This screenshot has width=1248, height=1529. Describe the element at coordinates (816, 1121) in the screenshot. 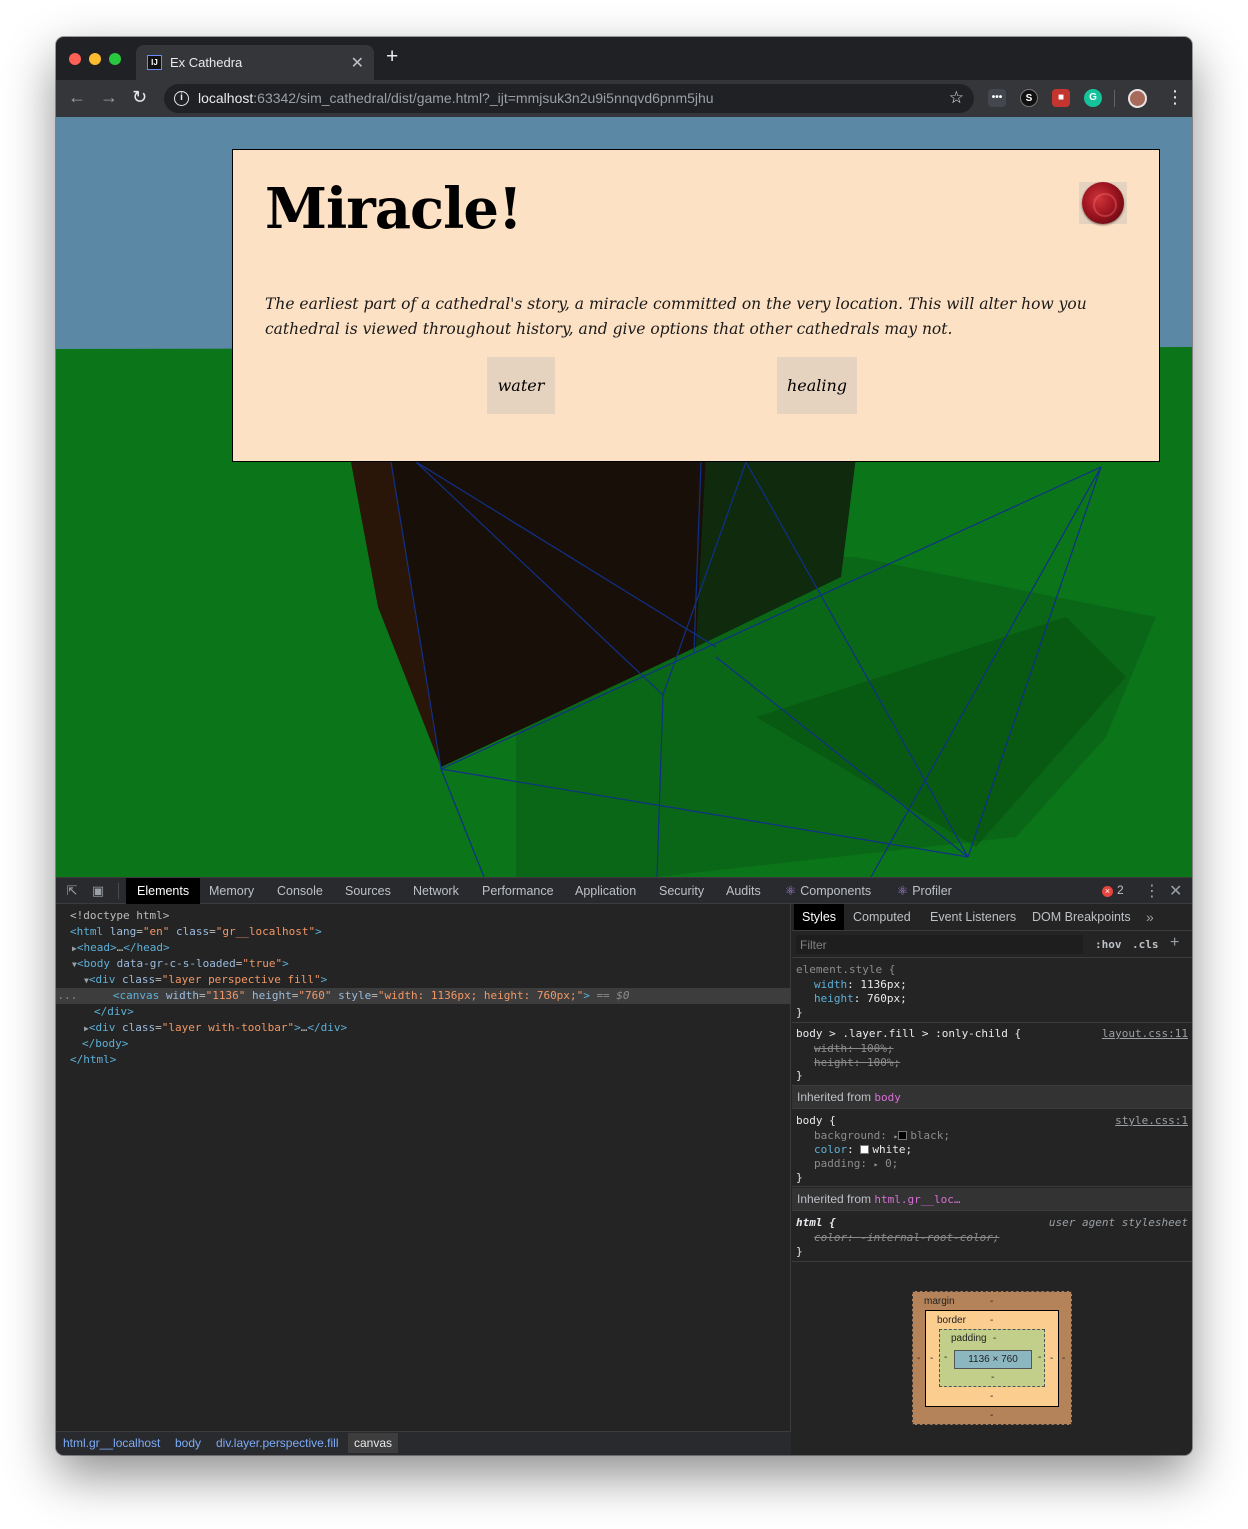

I see `rule3-selector: body {` at that location.